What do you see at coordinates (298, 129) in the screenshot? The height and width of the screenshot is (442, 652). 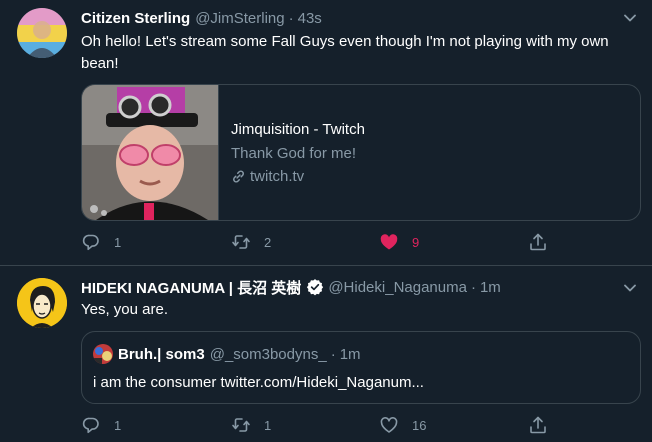 I see `card-title: Jimquisition - Twitch` at bounding box center [298, 129].